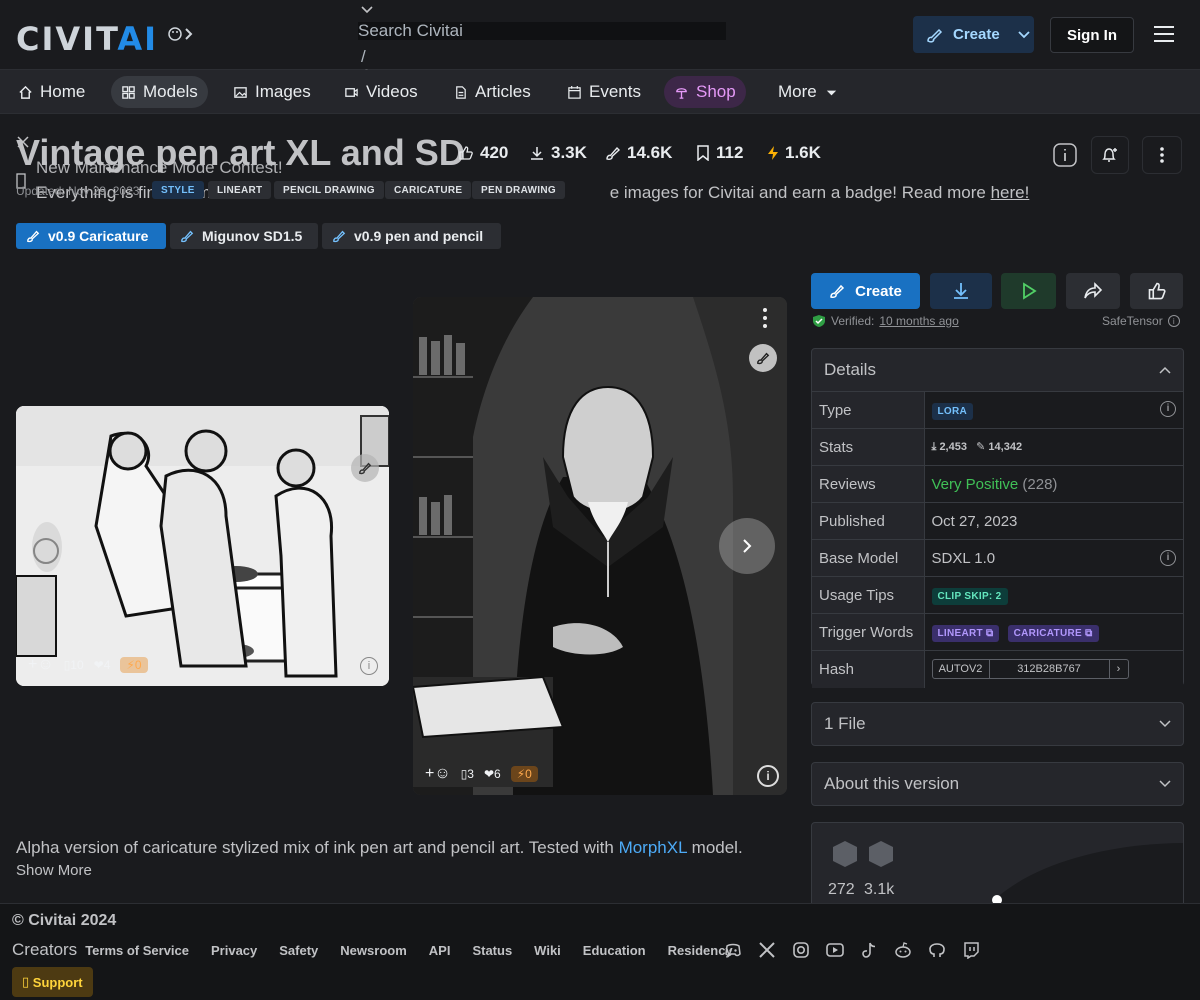 This screenshot has height=1000, width=1200. Describe the element at coordinates (91, 236) in the screenshot. I see `version-caricature-button: v0.9 Caricature` at that location.